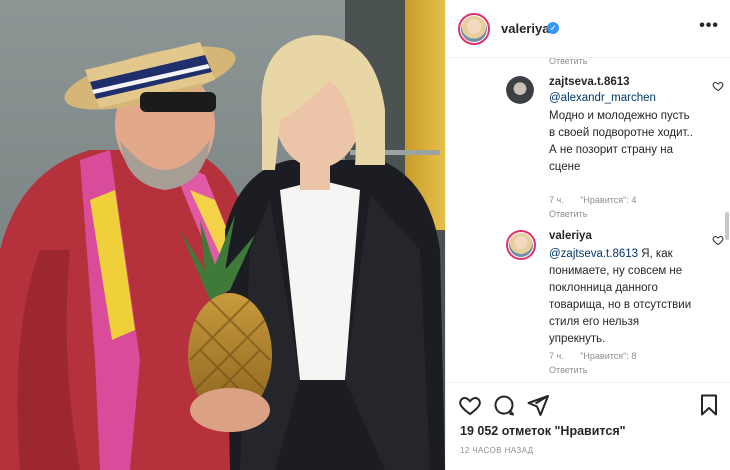  What do you see at coordinates (608, 356) in the screenshot?
I see `comment-likes: "Нравится": 8` at bounding box center [608, 356].